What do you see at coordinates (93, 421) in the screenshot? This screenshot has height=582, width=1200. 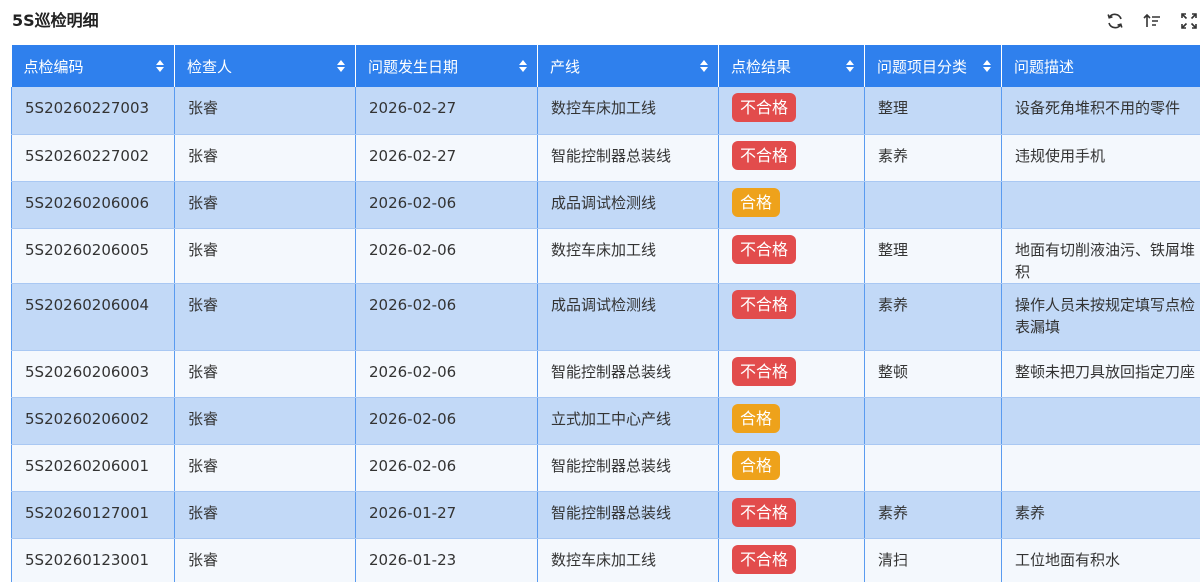 I see `cell-code: 5S20260206002` at bounding box center [93, 421].